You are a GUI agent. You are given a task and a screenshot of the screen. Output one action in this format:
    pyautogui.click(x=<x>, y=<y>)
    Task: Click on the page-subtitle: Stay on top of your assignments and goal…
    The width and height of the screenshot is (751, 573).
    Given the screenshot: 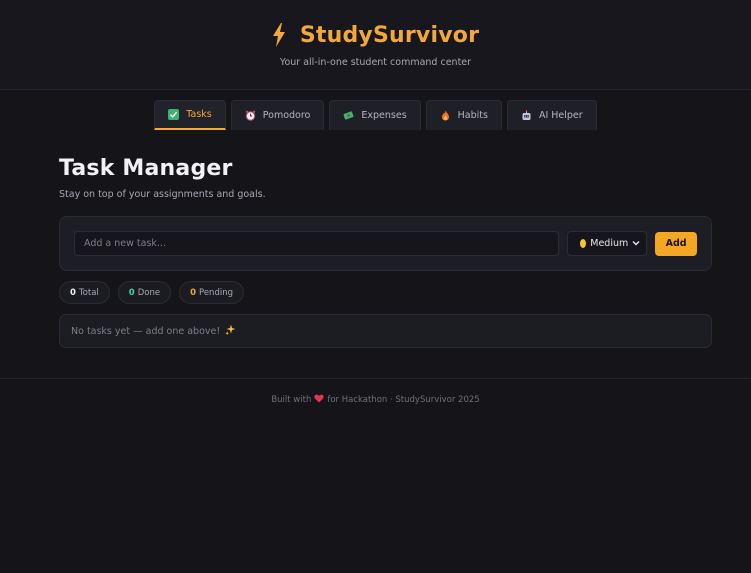 What is the action you would take?
    pyautogui.click(x=162, y=194)
    